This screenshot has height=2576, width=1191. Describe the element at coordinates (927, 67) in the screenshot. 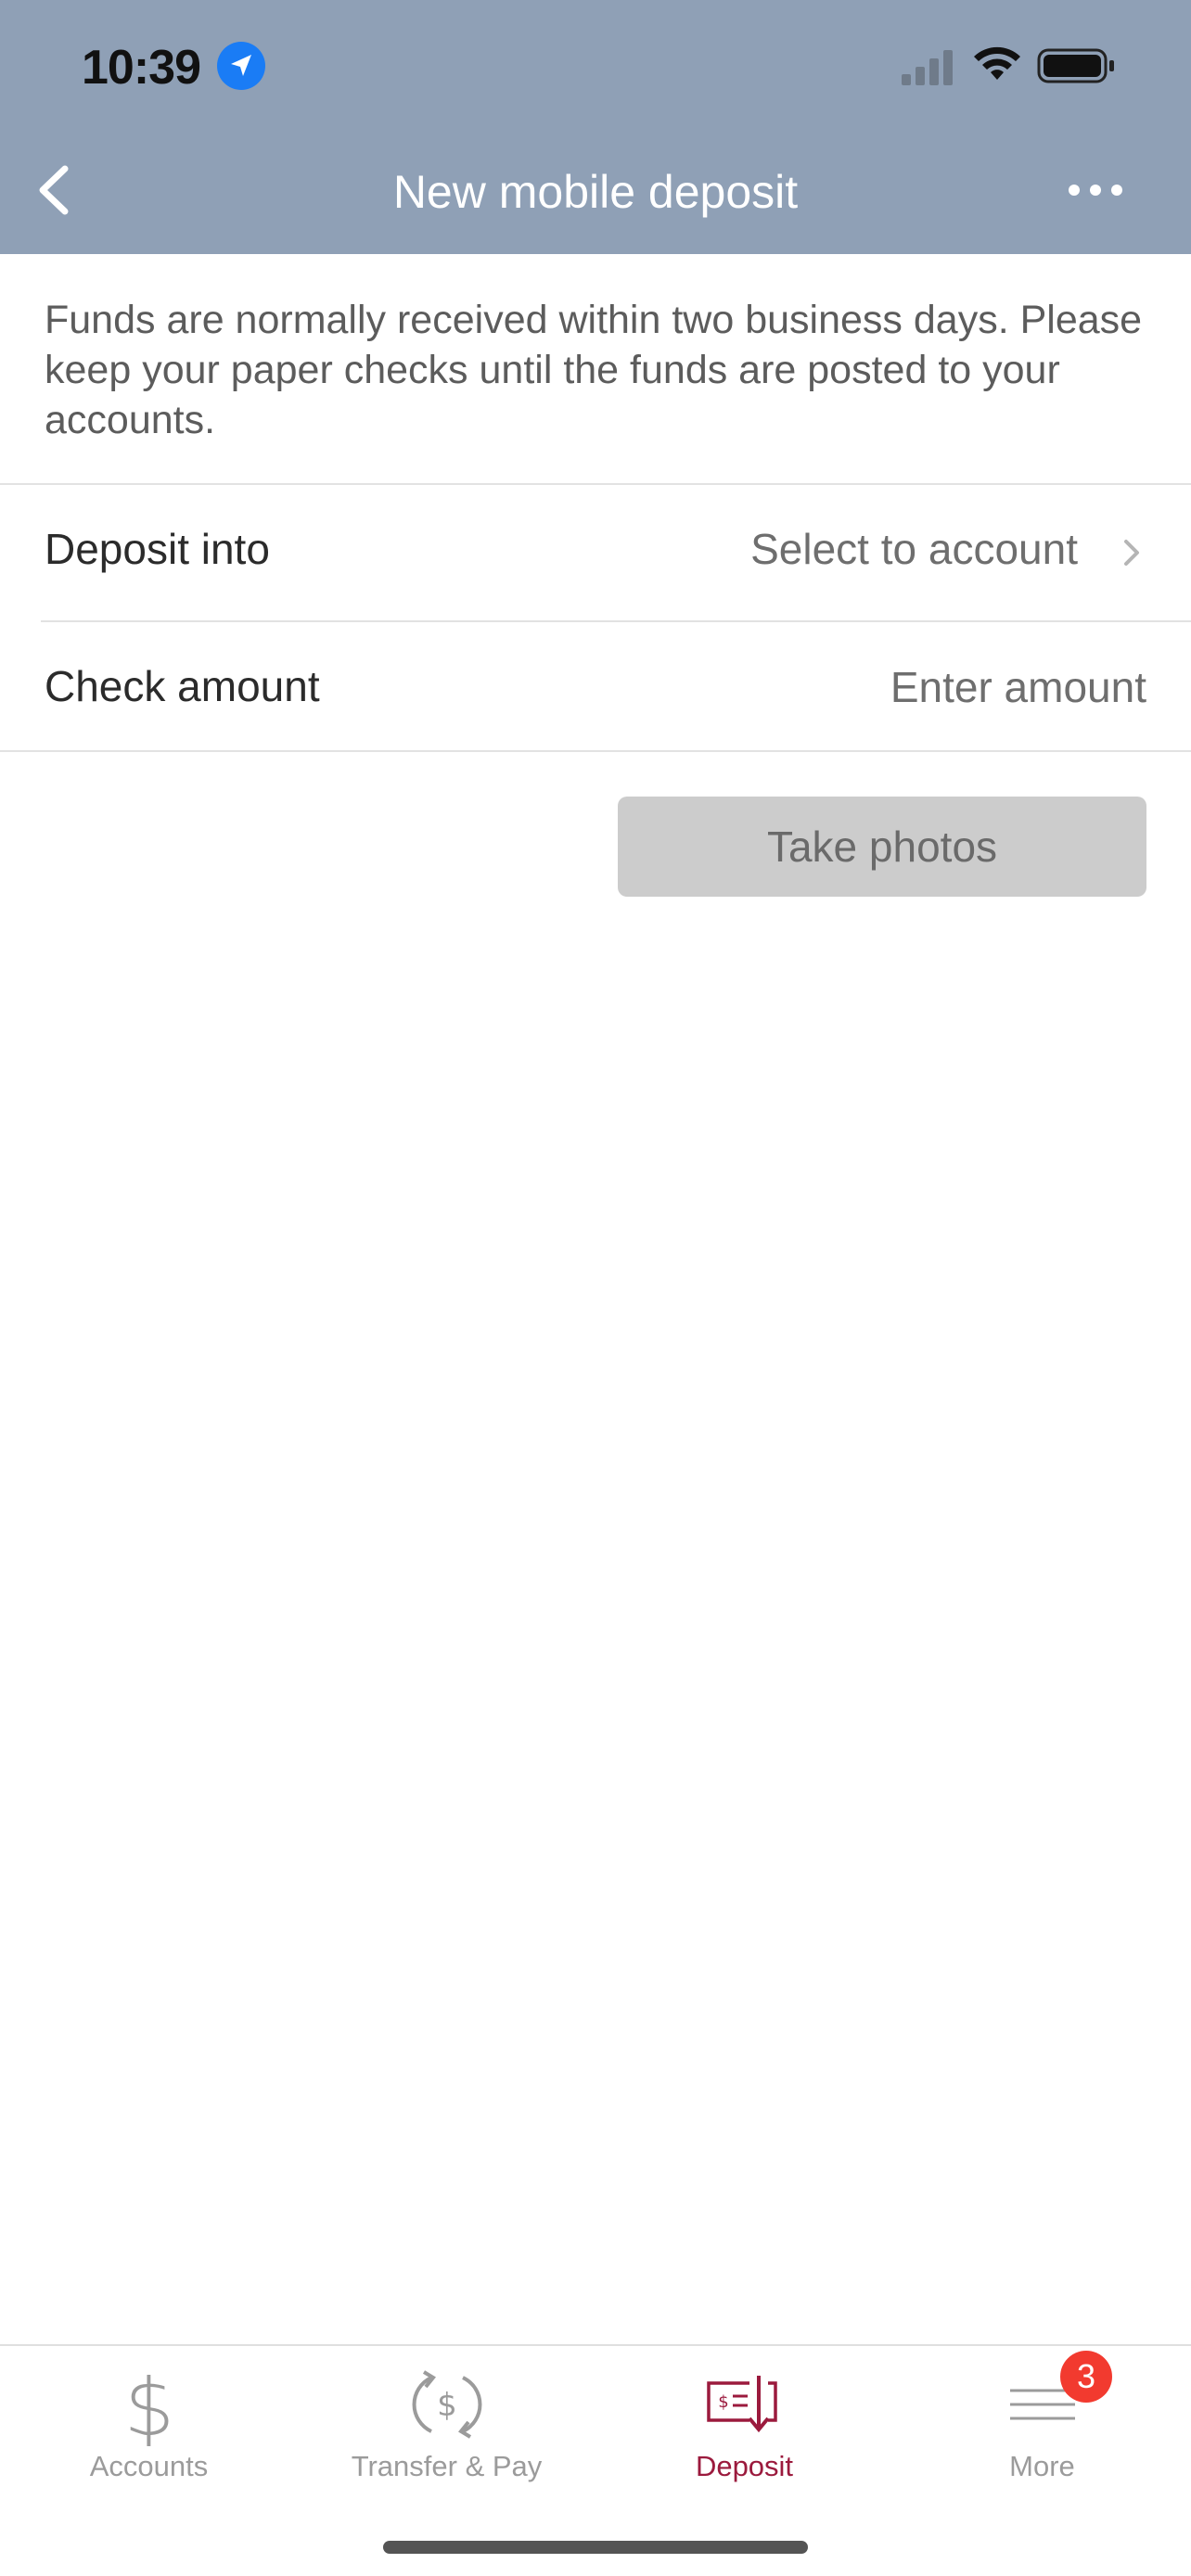

I see `cellular-signal-icon` at that location.